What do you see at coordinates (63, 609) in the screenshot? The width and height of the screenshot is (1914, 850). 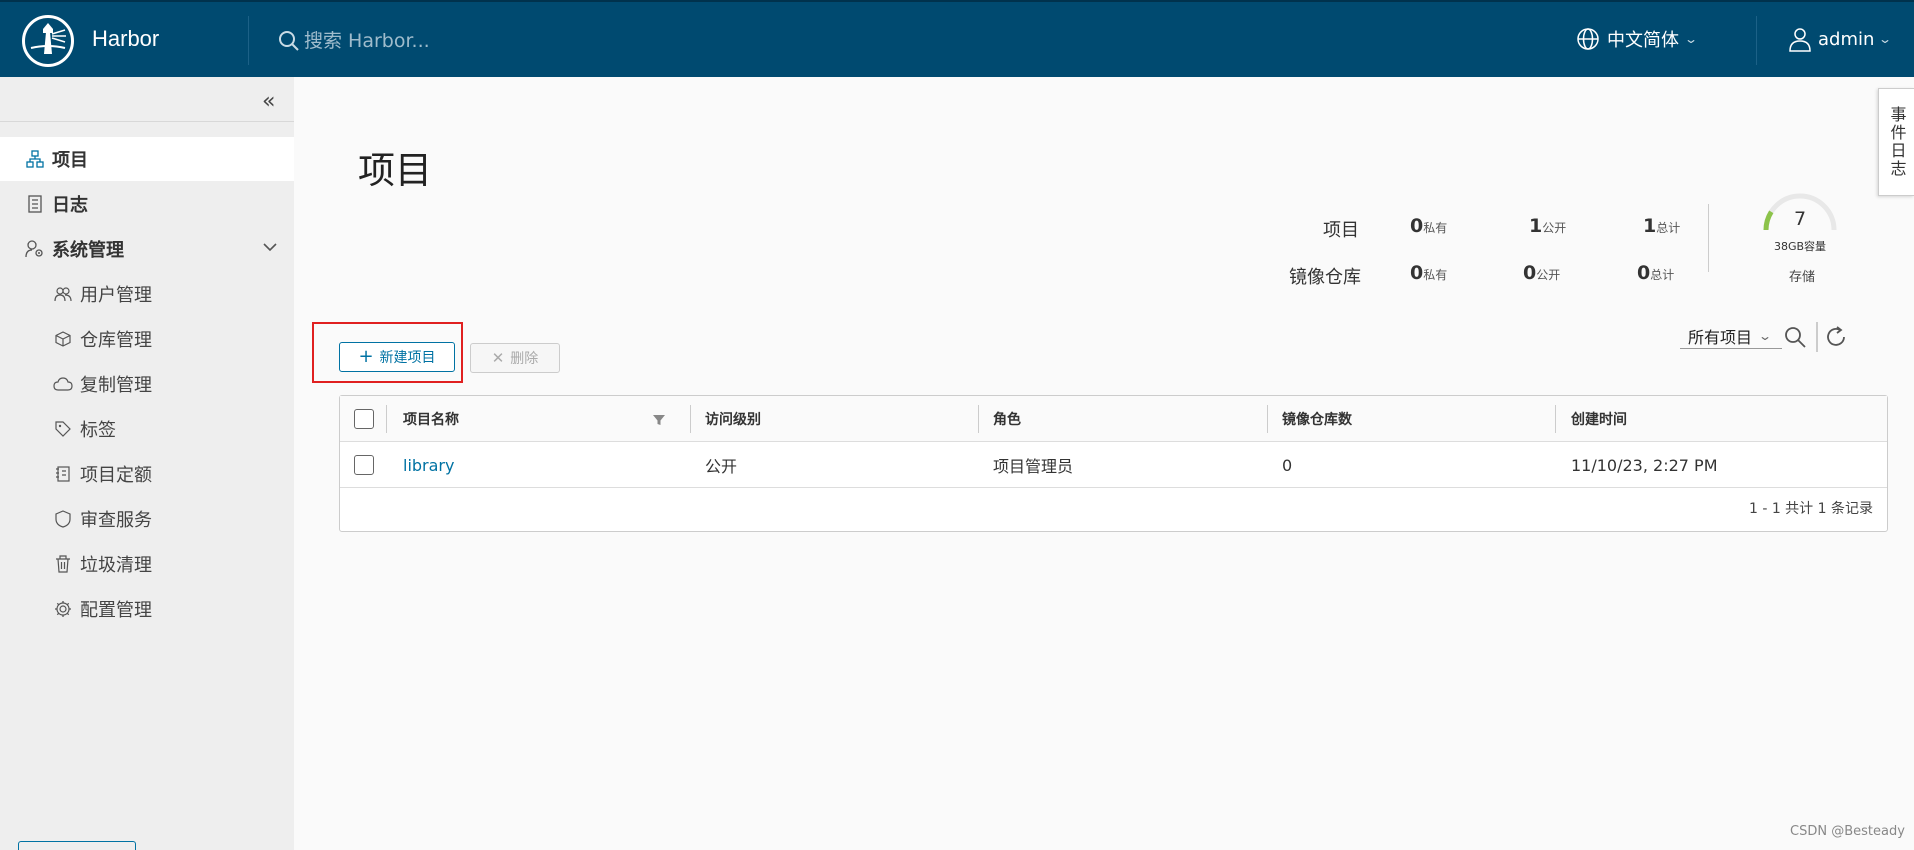 I see `gear-icon` at bounding box center [63, 609].